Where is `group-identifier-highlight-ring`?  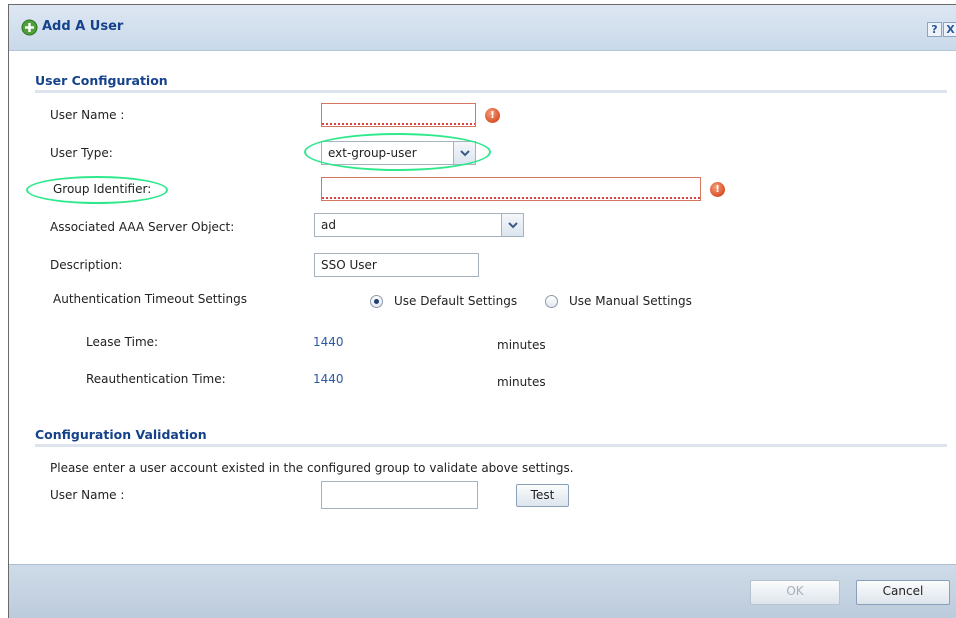 group-identifier-highlight-ring is located at coordinates (97, 190).